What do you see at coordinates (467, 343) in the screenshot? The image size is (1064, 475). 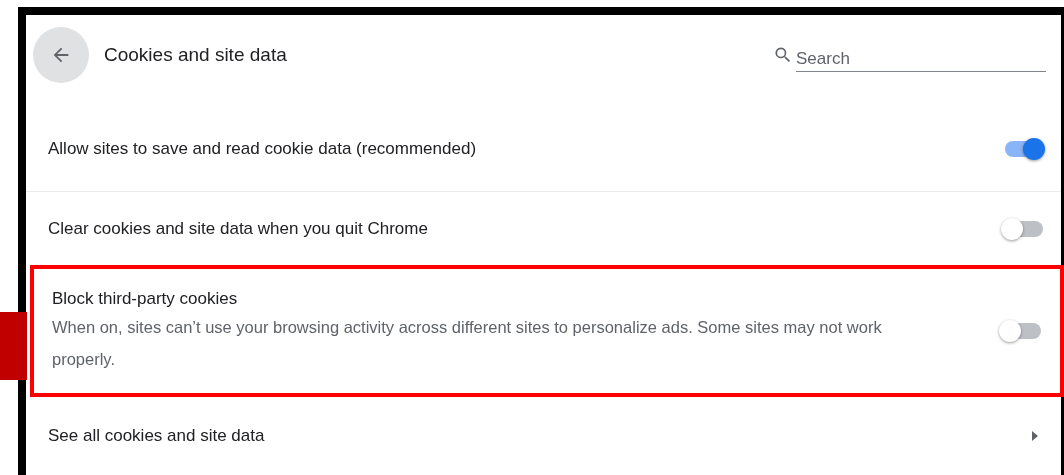 I see `setting-description: When on, sites can’t use your browsing activity across different sites to personalize ads. Some sites may not work properly.` at bounding box center [467, 343].